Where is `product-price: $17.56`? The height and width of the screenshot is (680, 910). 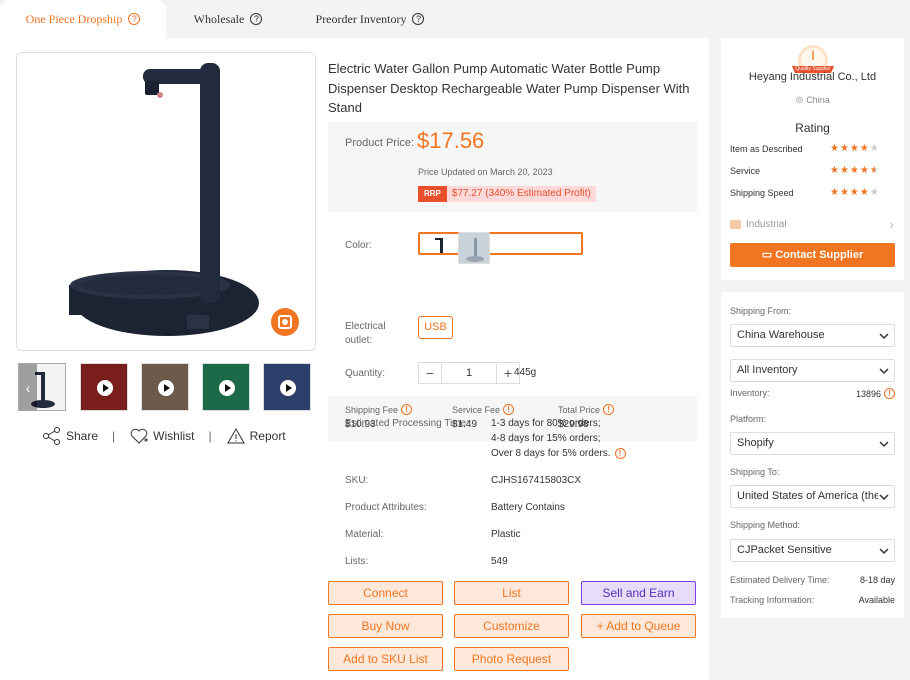
product-price: $17.56 is located at coordinates (451, 140).